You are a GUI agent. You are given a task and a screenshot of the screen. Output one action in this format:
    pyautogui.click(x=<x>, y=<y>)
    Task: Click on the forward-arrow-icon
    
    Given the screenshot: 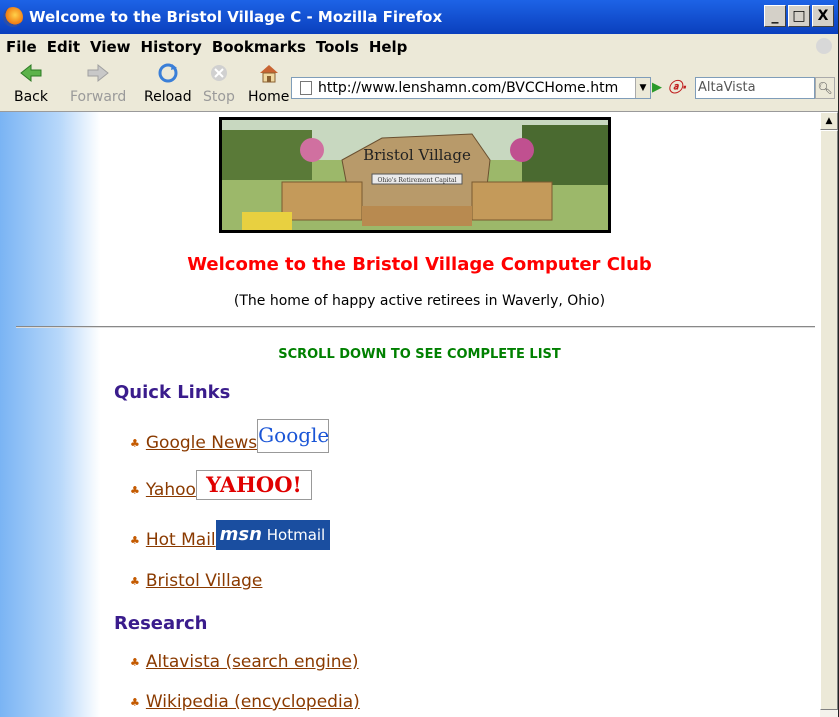 What is the action you would take?
    pyautogui.click(x=98, y=73)
    